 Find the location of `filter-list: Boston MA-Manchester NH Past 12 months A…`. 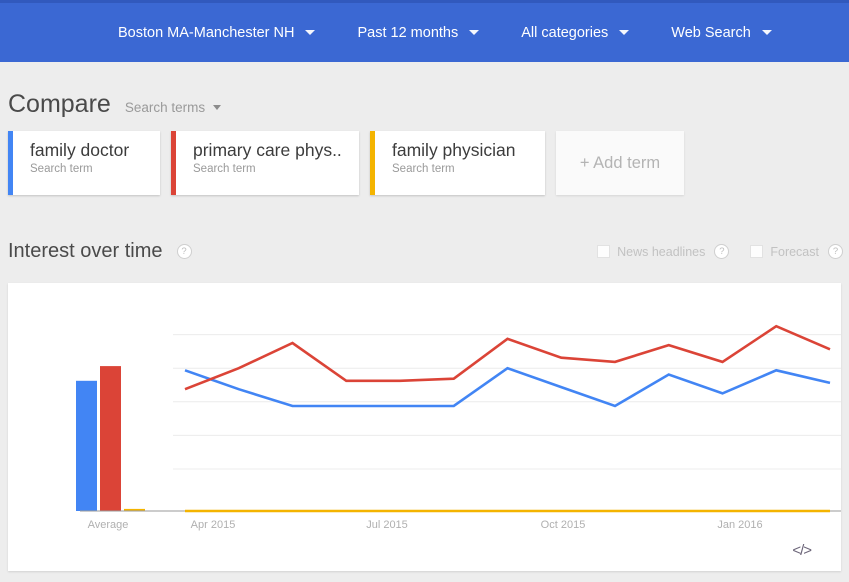

filter-list: Boston MA-Manchester NH Past 12 months A… is located at coordinates (466, 33).